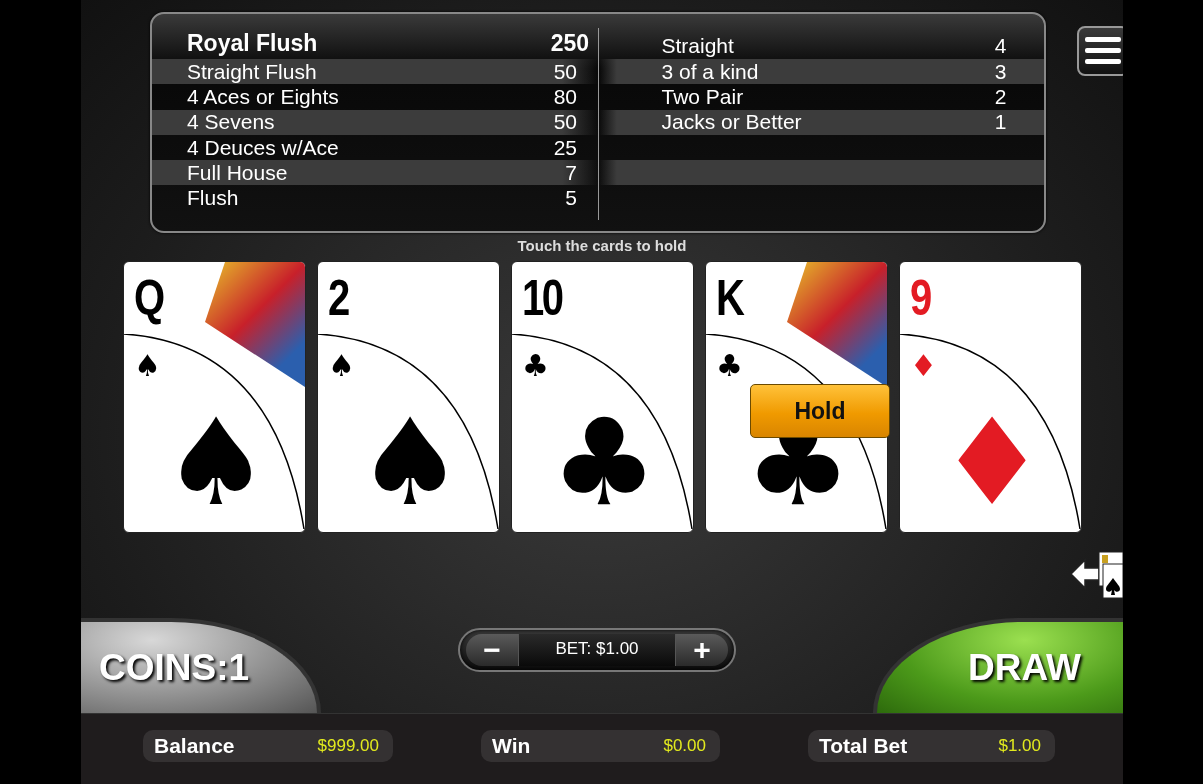 Image resolution: width=1203 pixels, height=784 pixels. I want to click on payout: 25, so click(564, 147).